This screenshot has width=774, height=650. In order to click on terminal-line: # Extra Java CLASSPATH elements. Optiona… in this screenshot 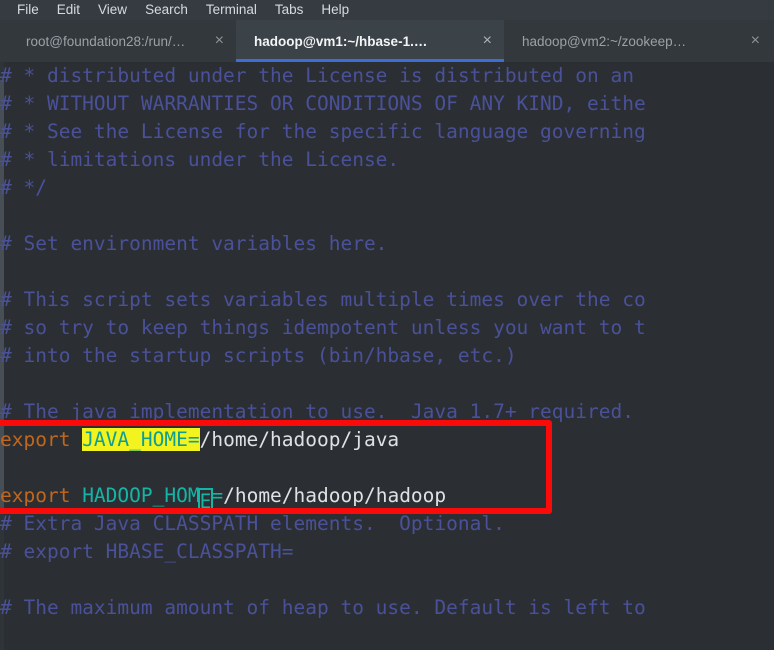, I will do `click(387, 524)`.